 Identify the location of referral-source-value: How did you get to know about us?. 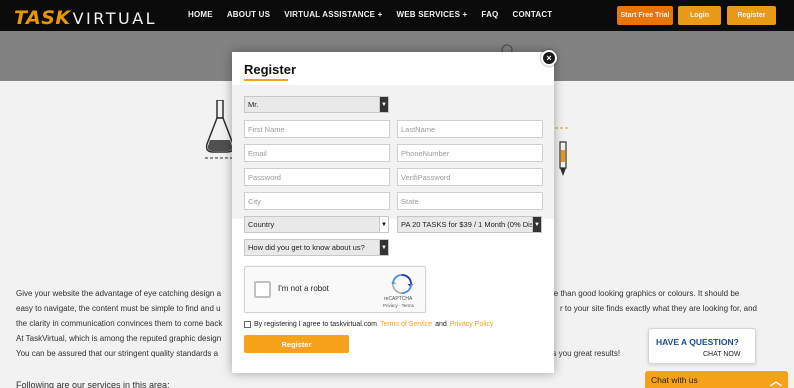
(306, 247).